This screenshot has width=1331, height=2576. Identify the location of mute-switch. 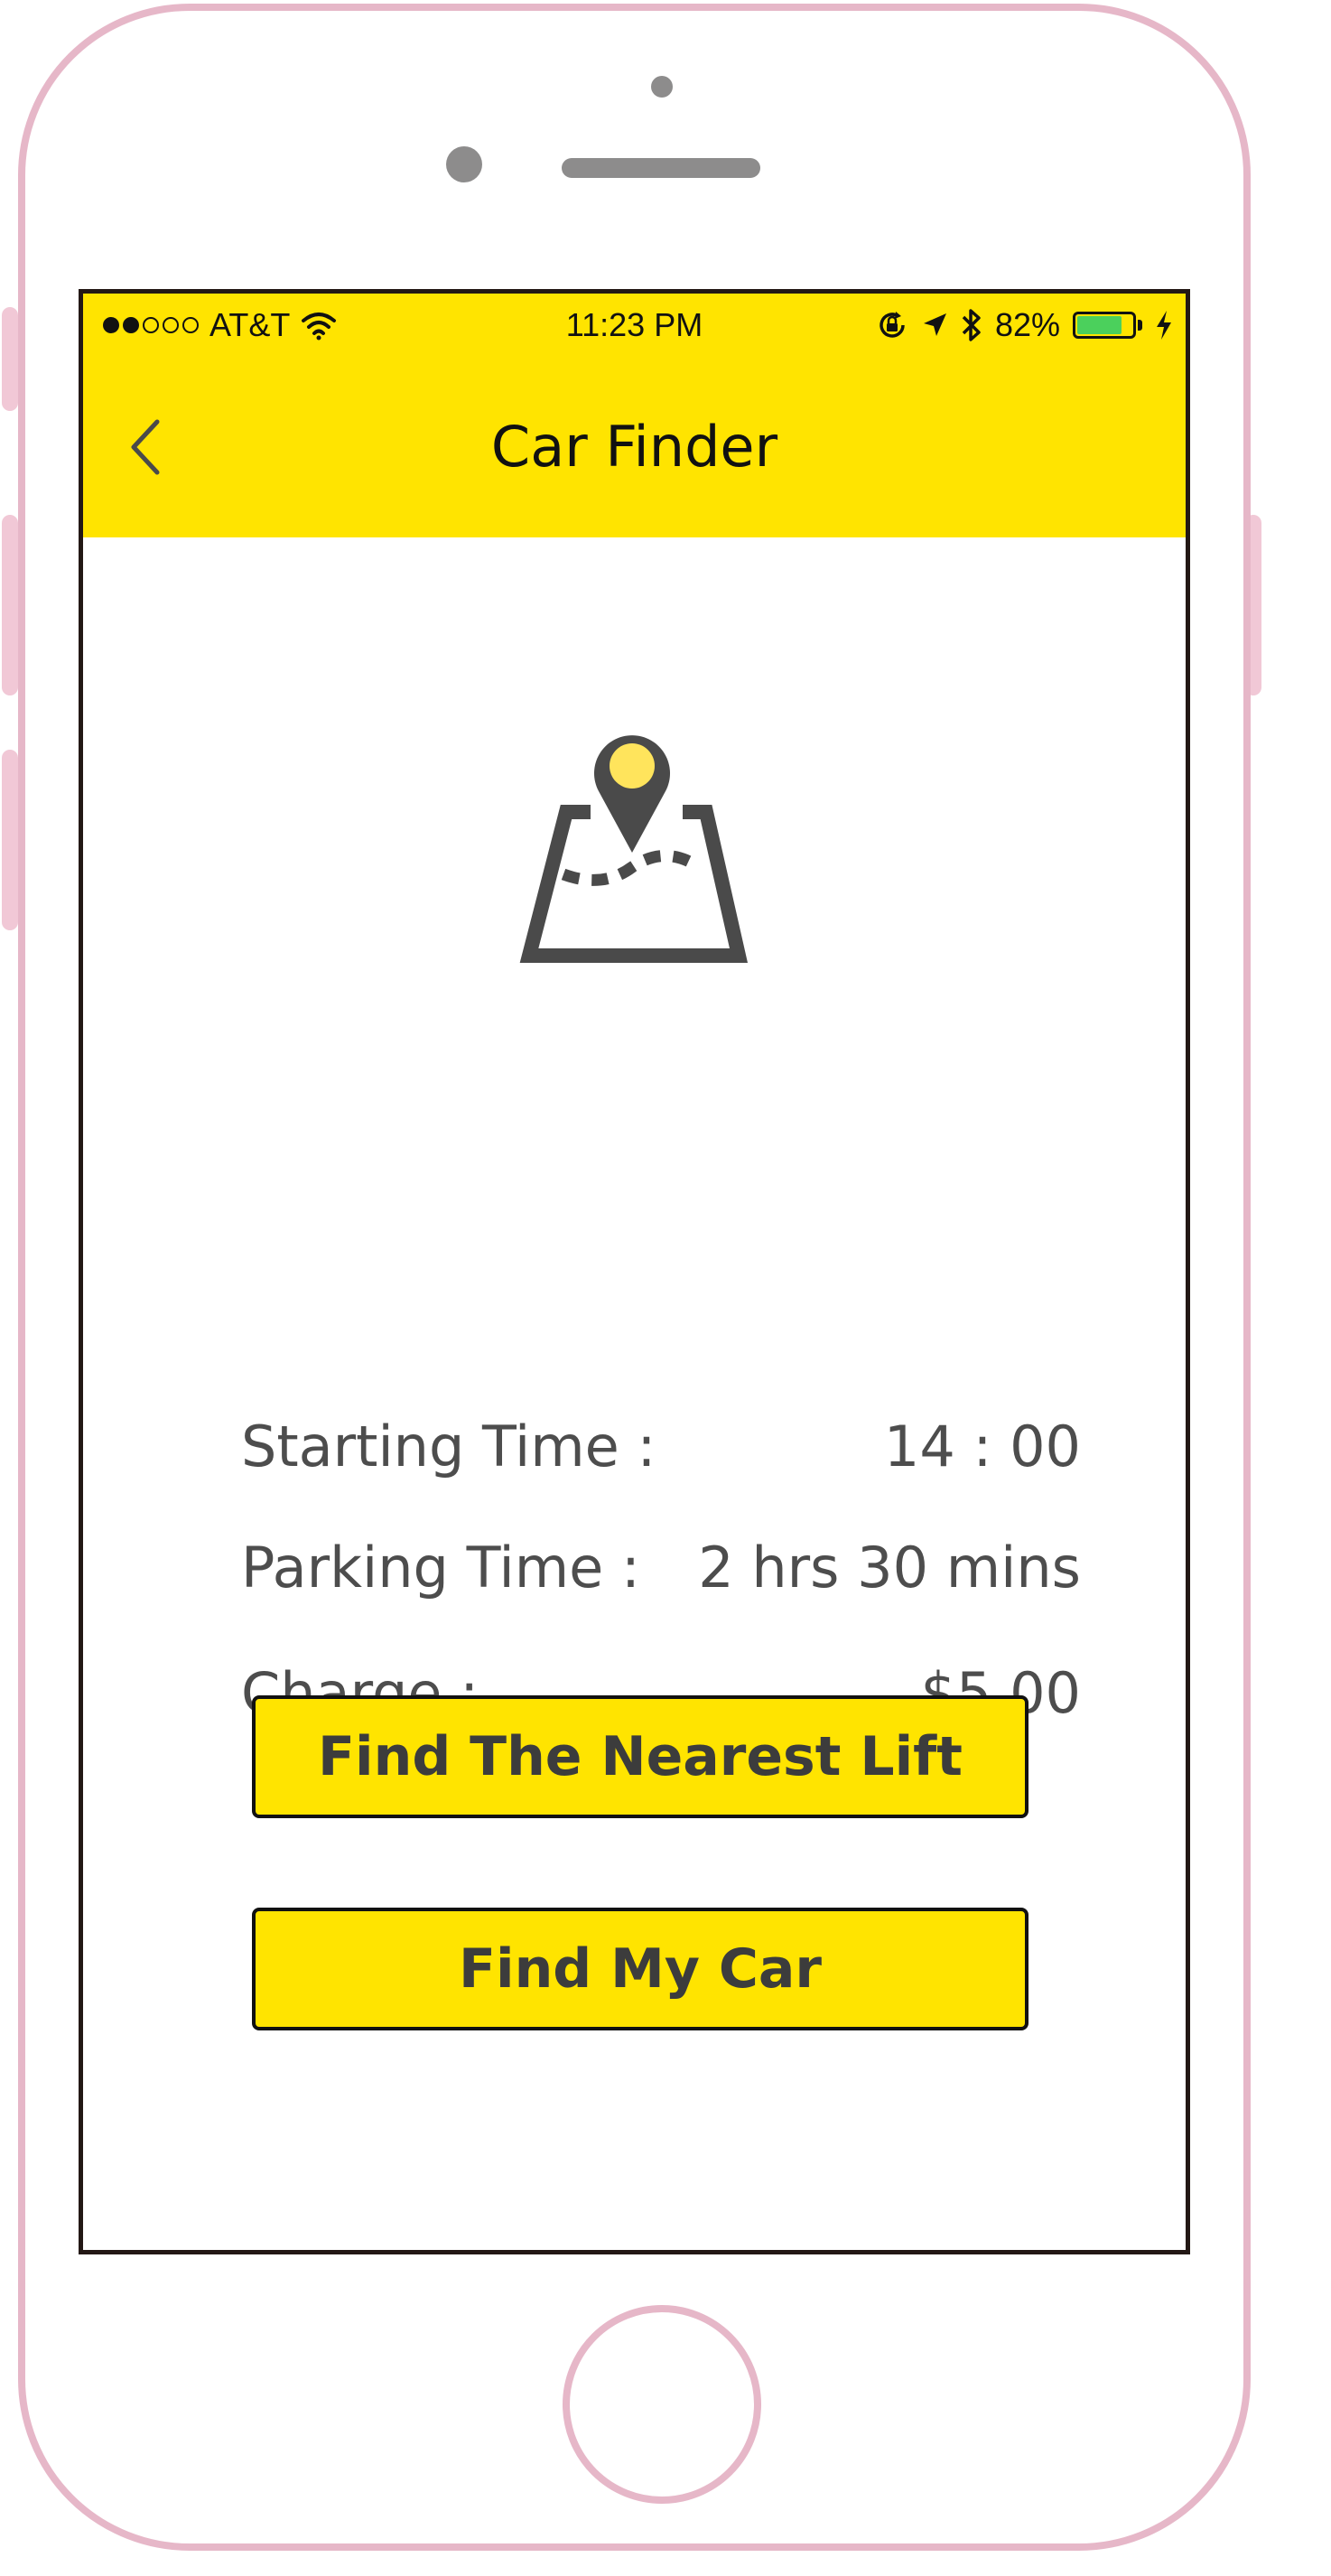
(10, 359).